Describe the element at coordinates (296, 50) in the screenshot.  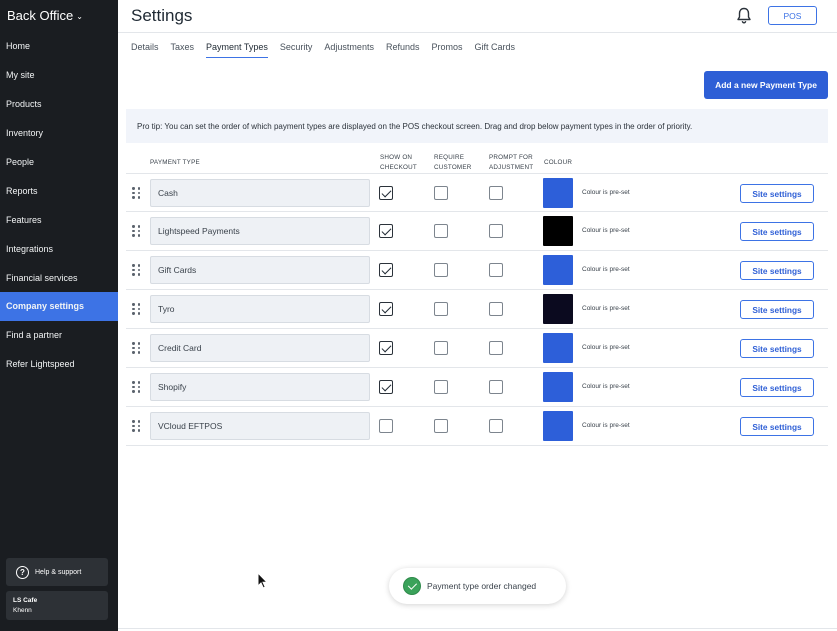
I see `tab-security: Security` at that location.